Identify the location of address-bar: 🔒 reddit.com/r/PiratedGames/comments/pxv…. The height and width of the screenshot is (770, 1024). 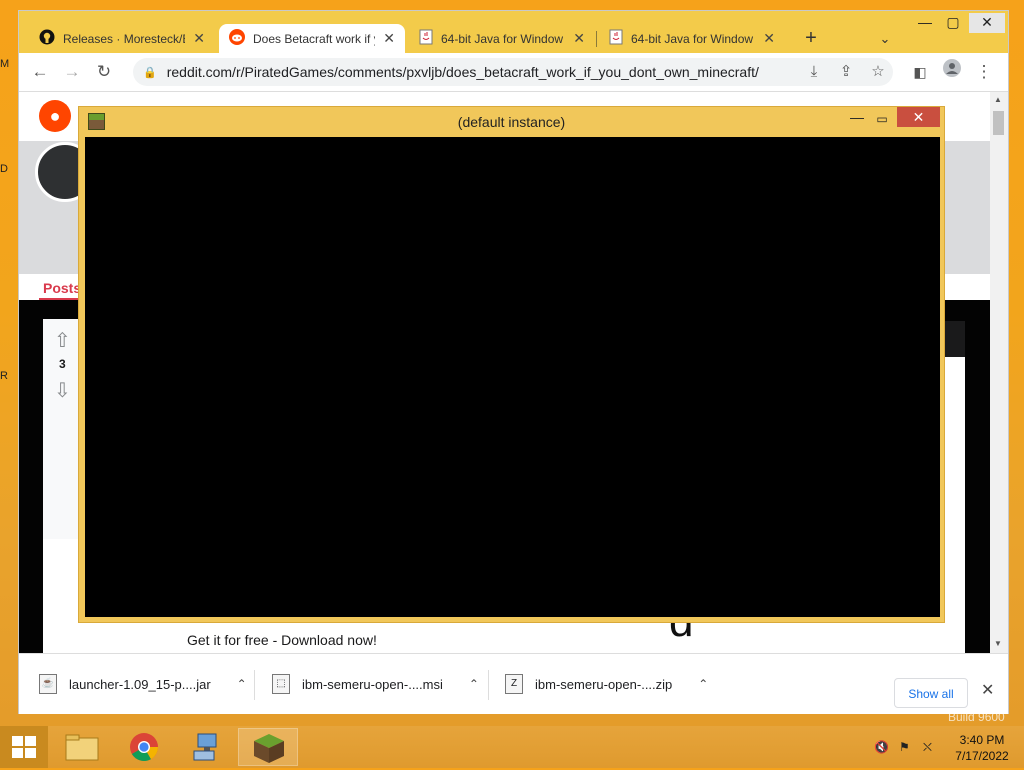
(513, 72).